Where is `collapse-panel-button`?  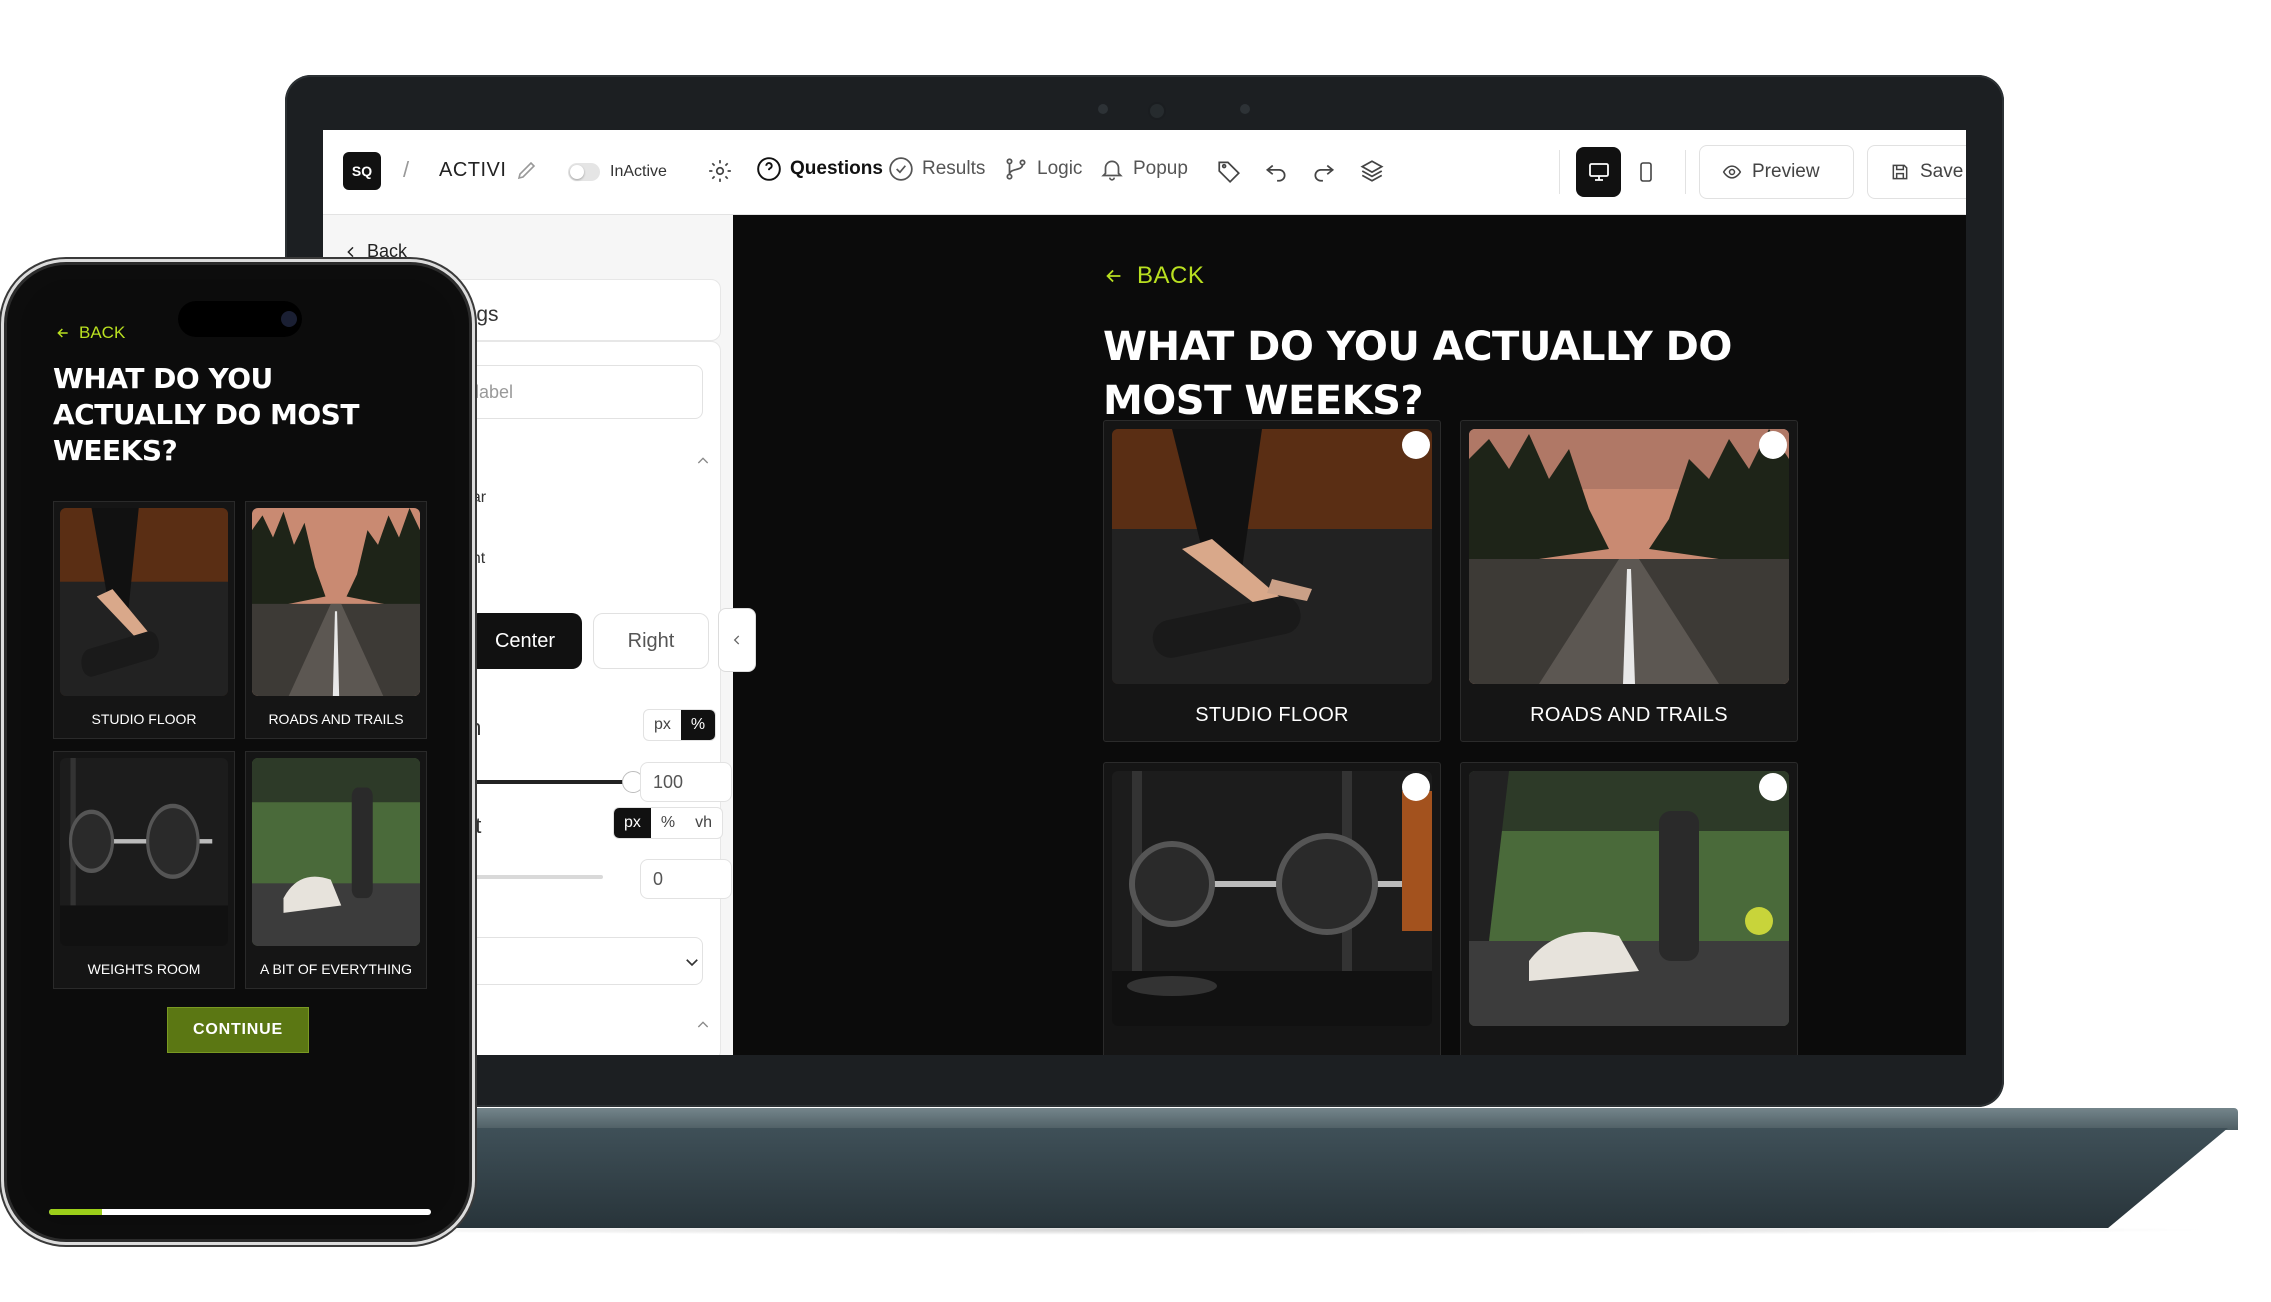 collapse-panel-button is located at coordinates (737, 640).